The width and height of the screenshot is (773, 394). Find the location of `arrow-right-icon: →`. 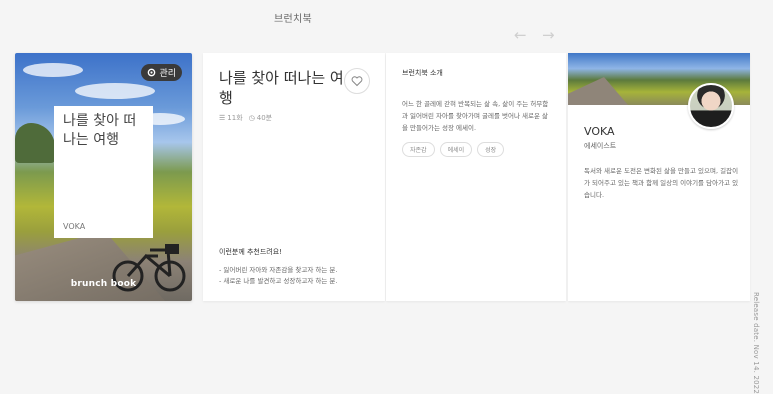

arrow-right-icon: → is located at coordinates (548, 35).